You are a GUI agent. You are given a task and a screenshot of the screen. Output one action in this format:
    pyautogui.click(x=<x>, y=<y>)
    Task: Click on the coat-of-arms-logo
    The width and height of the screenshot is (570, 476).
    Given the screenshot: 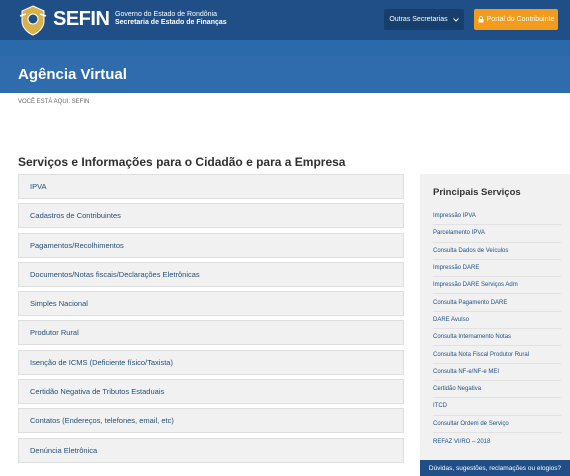 What is the action you would take?
    pyautogui.click(x=33, y=20)
    